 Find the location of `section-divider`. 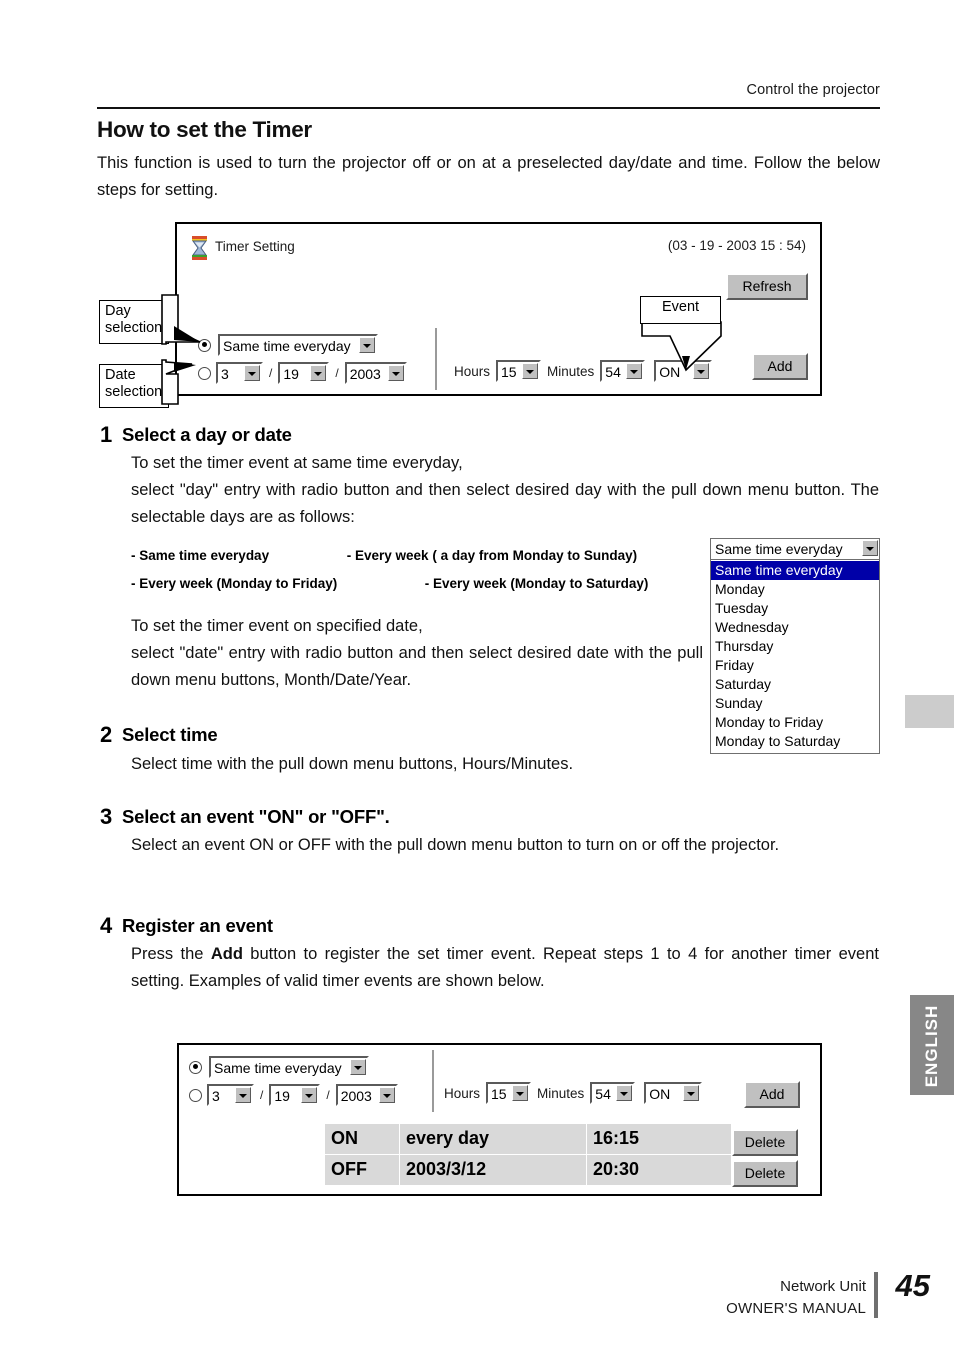

section-divider is located at coordinates (436, 359).